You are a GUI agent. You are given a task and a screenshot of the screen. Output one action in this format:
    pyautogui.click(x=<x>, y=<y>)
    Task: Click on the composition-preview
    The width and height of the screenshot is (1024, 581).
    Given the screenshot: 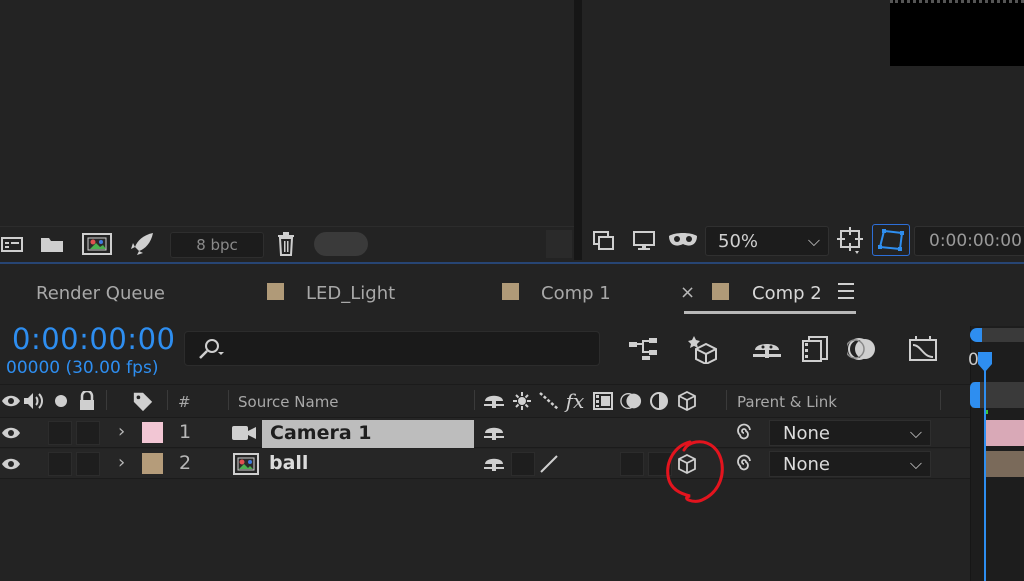 What is the action you would take?
    pyautogui.click(x=957, y=33)
    